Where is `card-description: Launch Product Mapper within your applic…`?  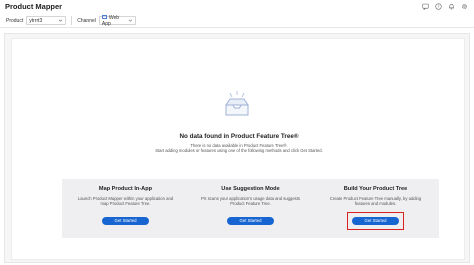 card-description: Launch Product Mapper within your applic… is located at coordinates (125, 201).